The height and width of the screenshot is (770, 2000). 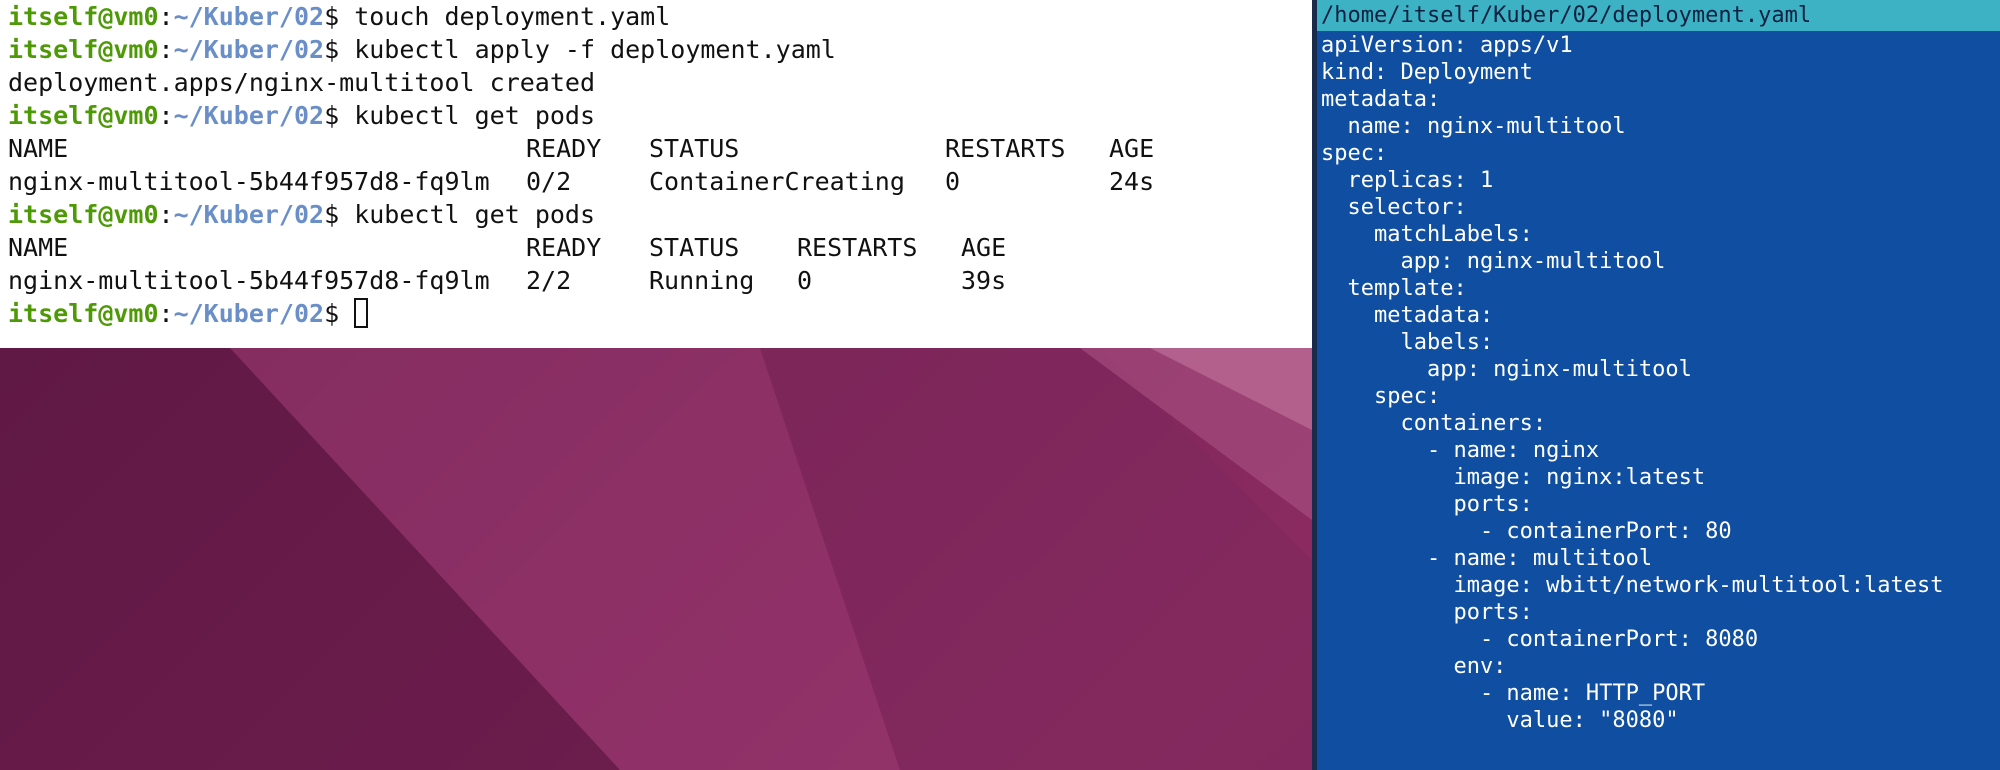 I want to click on yaml-line: image: wbitt/network-multitool:latest, so click(x=1632, y=585).